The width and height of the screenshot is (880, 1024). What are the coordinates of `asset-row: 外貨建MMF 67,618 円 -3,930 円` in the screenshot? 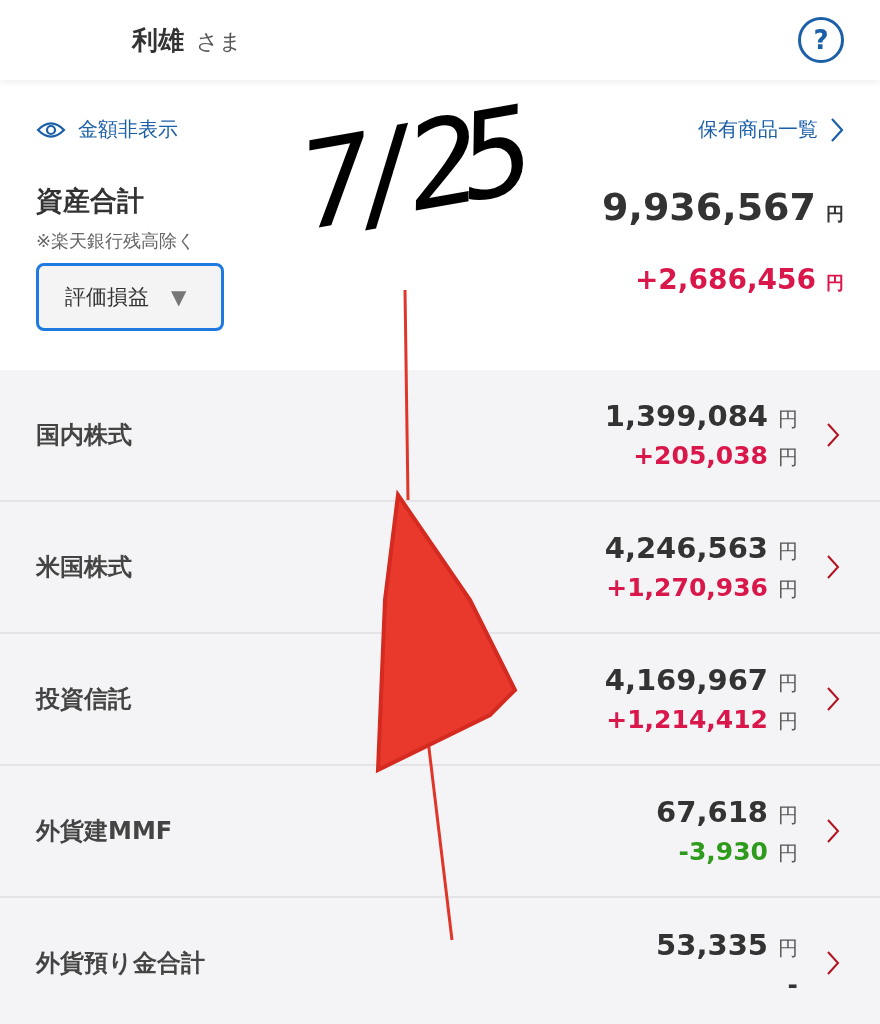 It's located at (440, 832).